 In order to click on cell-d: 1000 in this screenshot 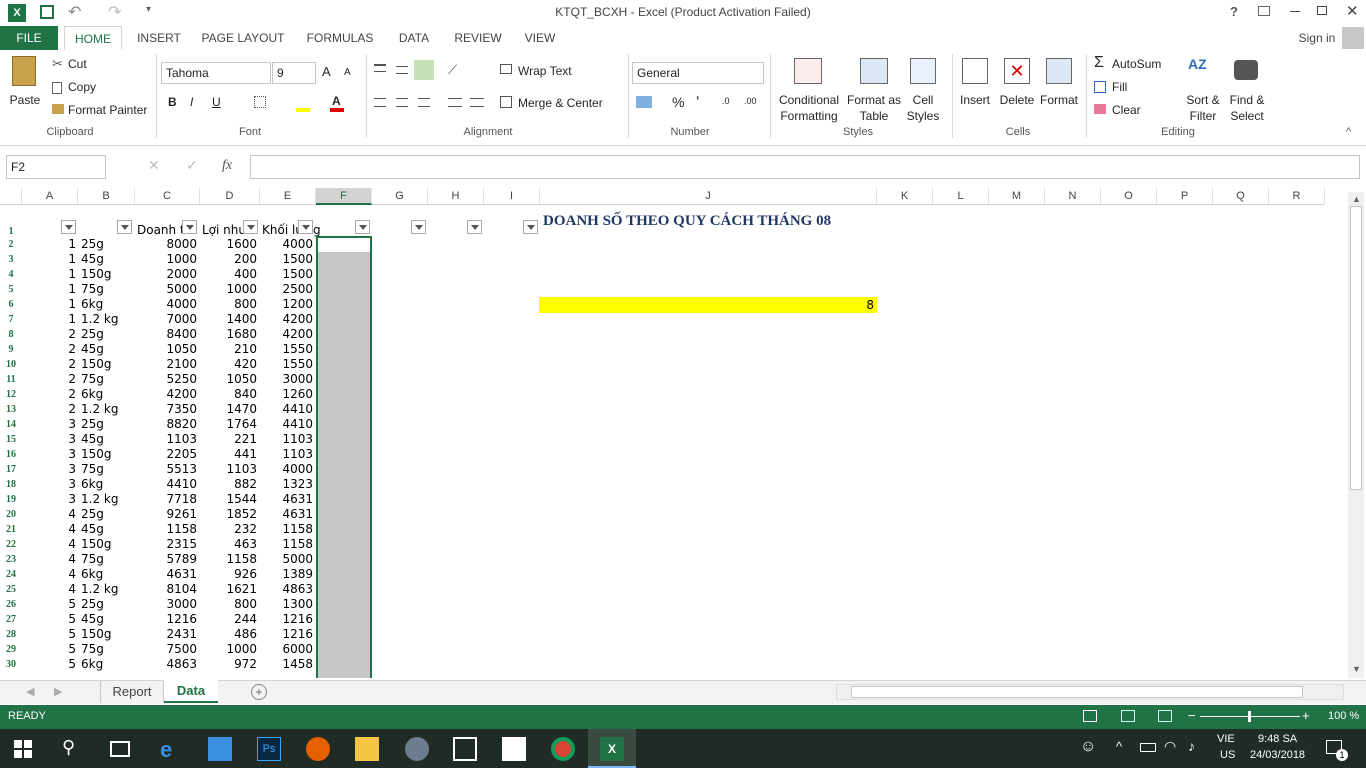, I will do `click(228, 649)`.